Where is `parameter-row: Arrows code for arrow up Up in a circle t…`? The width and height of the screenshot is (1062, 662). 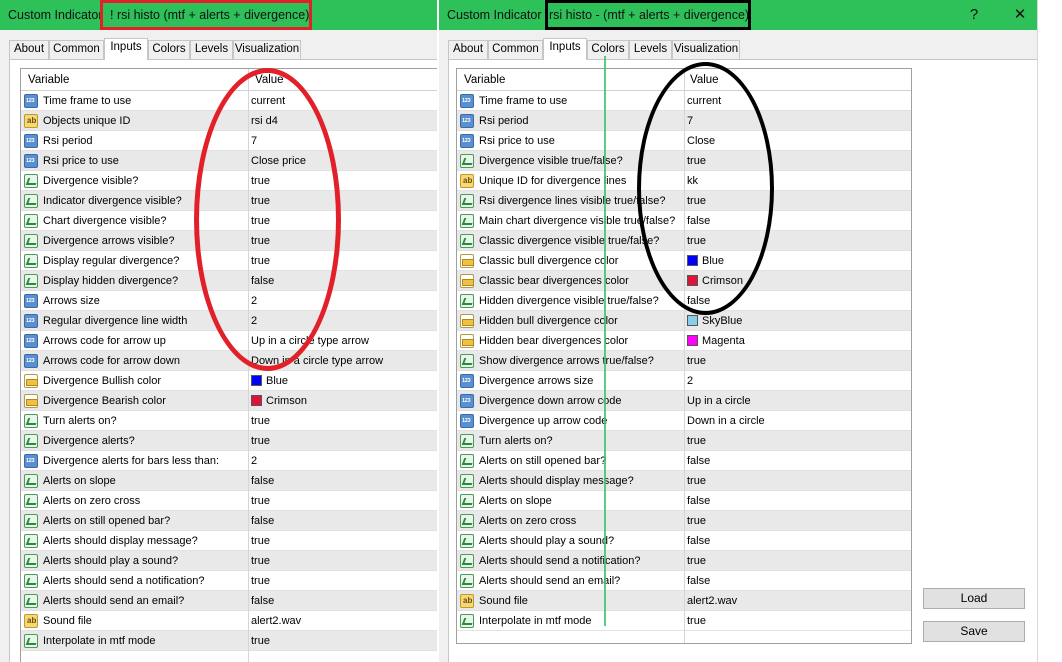
parameter-row: Arrows code for arrow up Up in a circle t… is located at coordinates (229, 341).